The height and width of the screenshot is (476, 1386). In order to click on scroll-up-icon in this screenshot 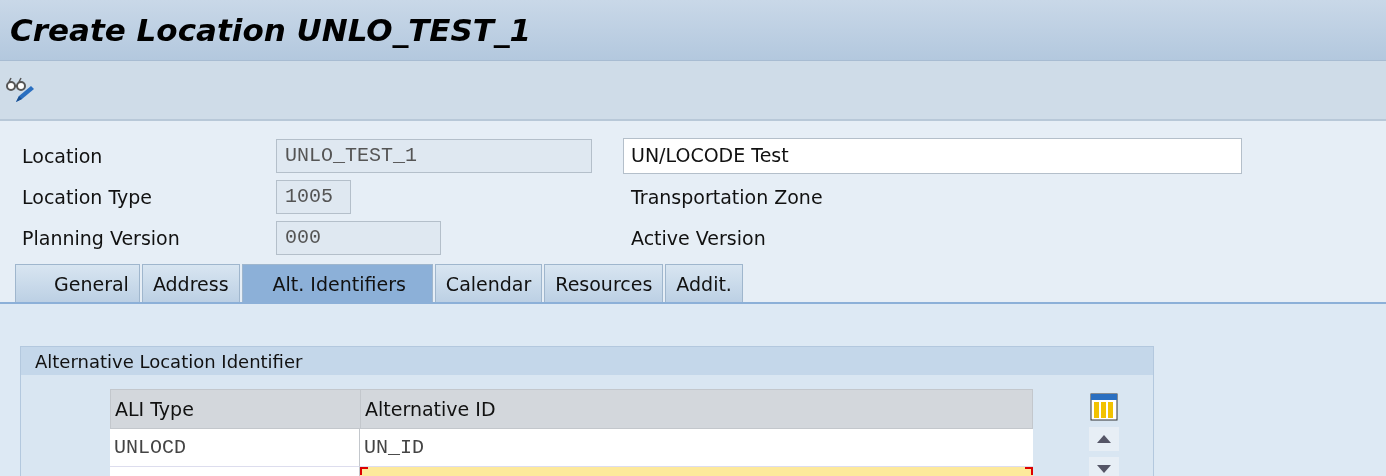, I will do `click(1104, 439)`.